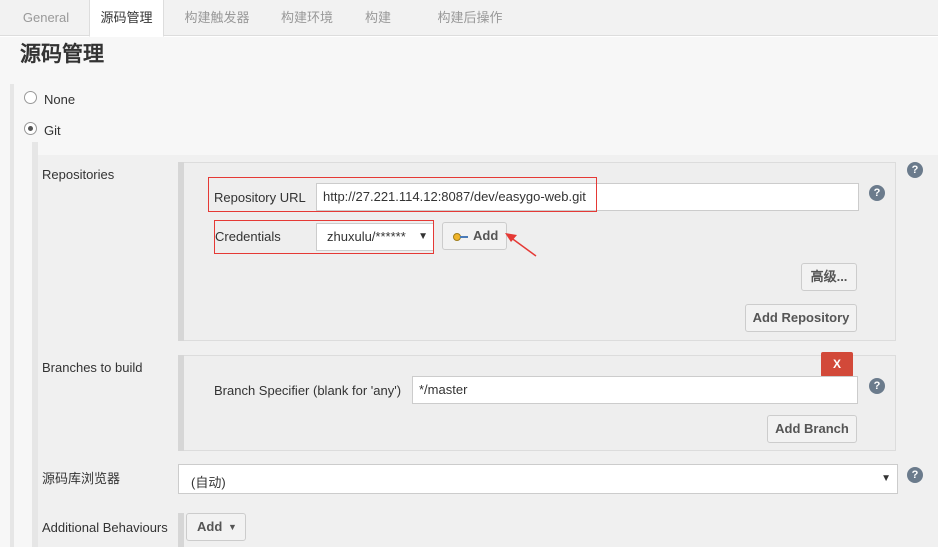 The image size is (938, 547). I want to click on help-icon-url: ?, so click(877, 193).